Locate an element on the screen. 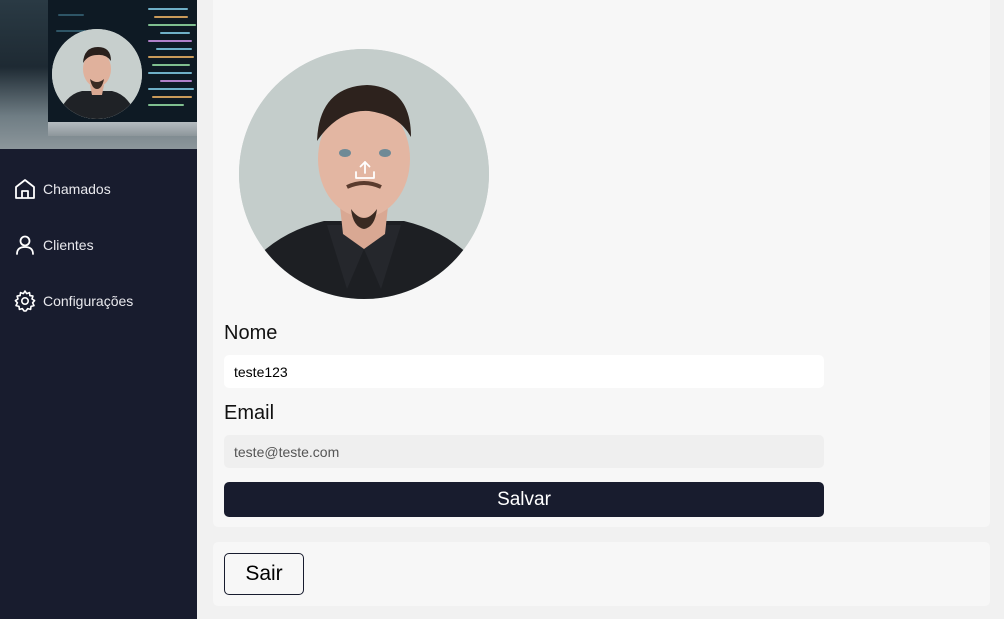 This screenshot has height=619, width=1004. logout-button: Sair is located at coordinates (264, 574).